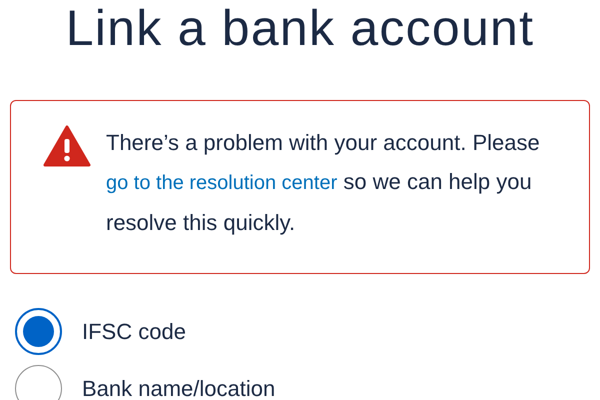  Describe the element at coordinates (300, 29) in the screenshot. I see `page-title: Link a bank account` at that location.